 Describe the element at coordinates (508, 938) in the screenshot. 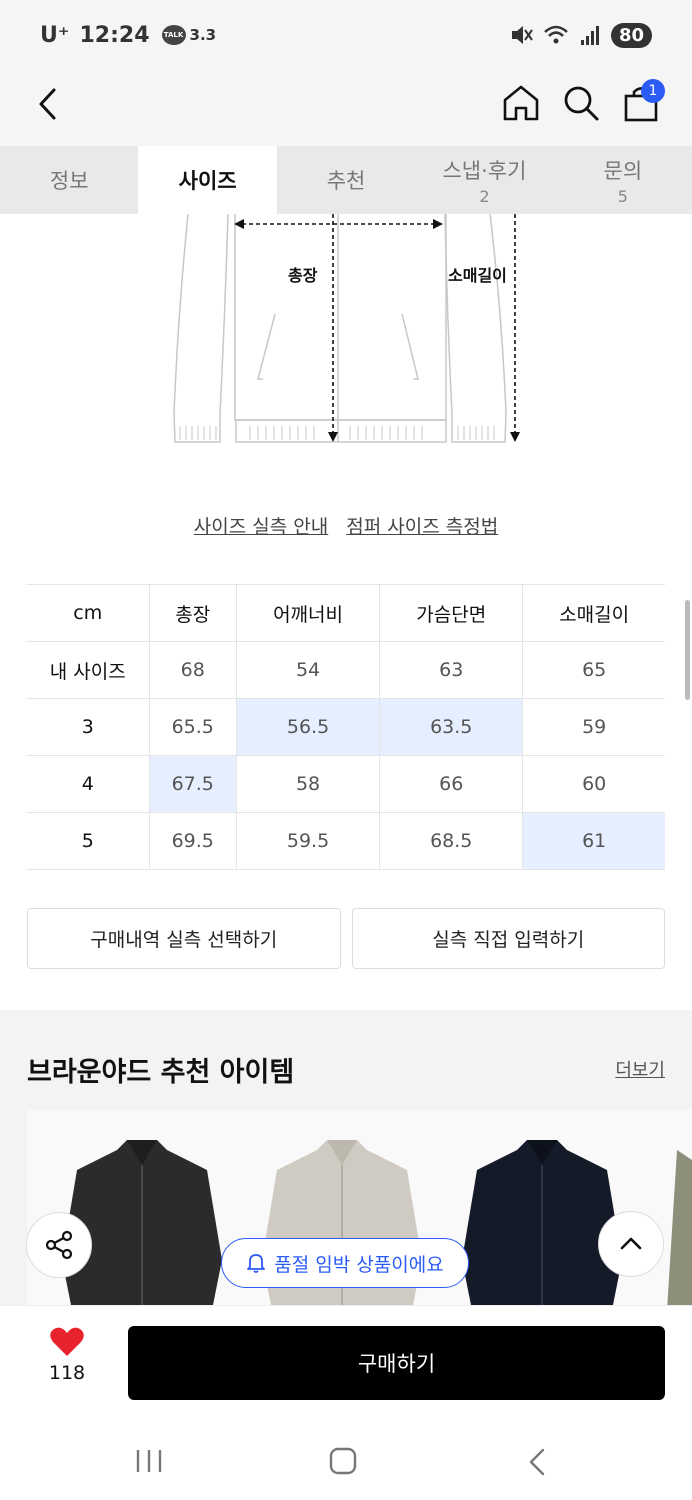

I see `direct-input-measure-button: 실측 직접 입력하기` at that location.